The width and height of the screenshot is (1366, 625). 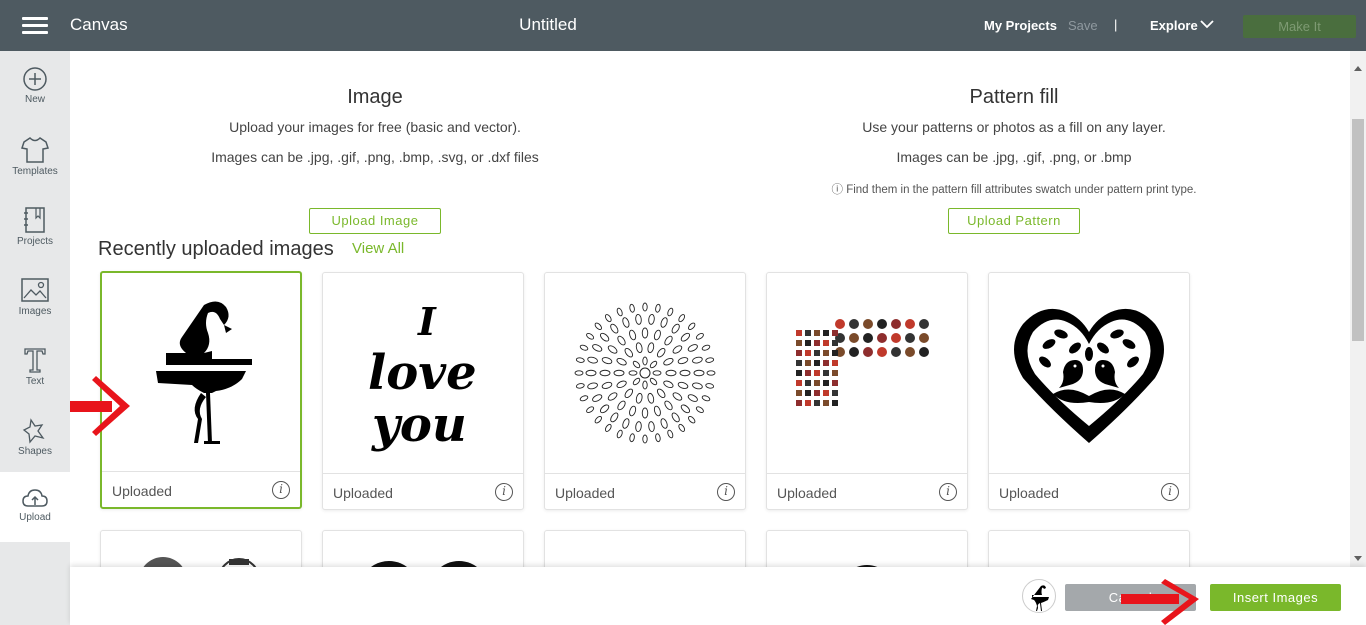 I want to click on chevron-down-icon, so click(x=1207, y=24).